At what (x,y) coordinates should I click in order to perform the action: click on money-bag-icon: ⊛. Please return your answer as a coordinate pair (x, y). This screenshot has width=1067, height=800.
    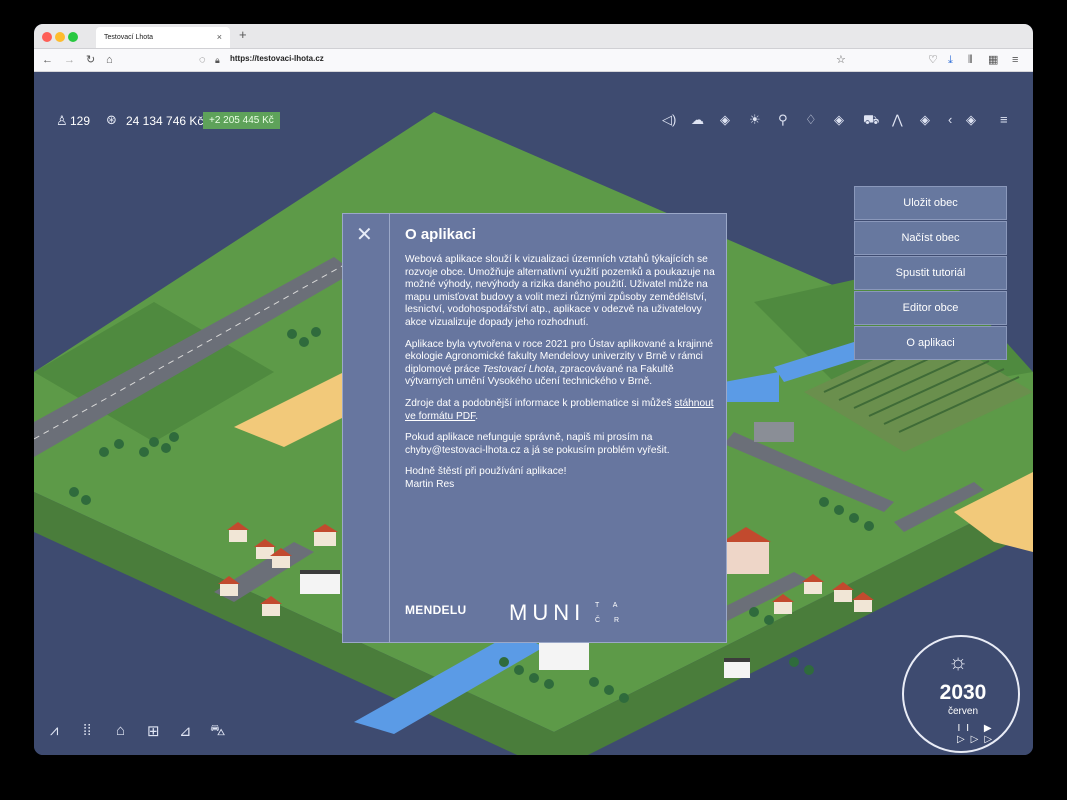
    Looking at the image, I should click on (111, 119).